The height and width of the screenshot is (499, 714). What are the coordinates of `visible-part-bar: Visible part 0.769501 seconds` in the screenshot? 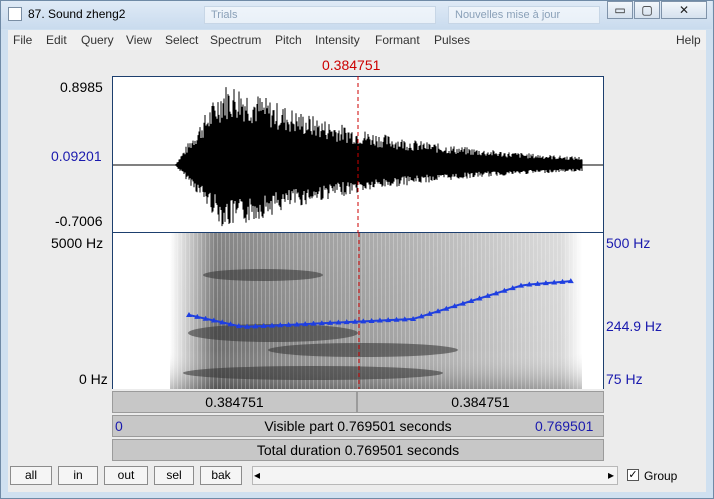 It's located at (358, 426).